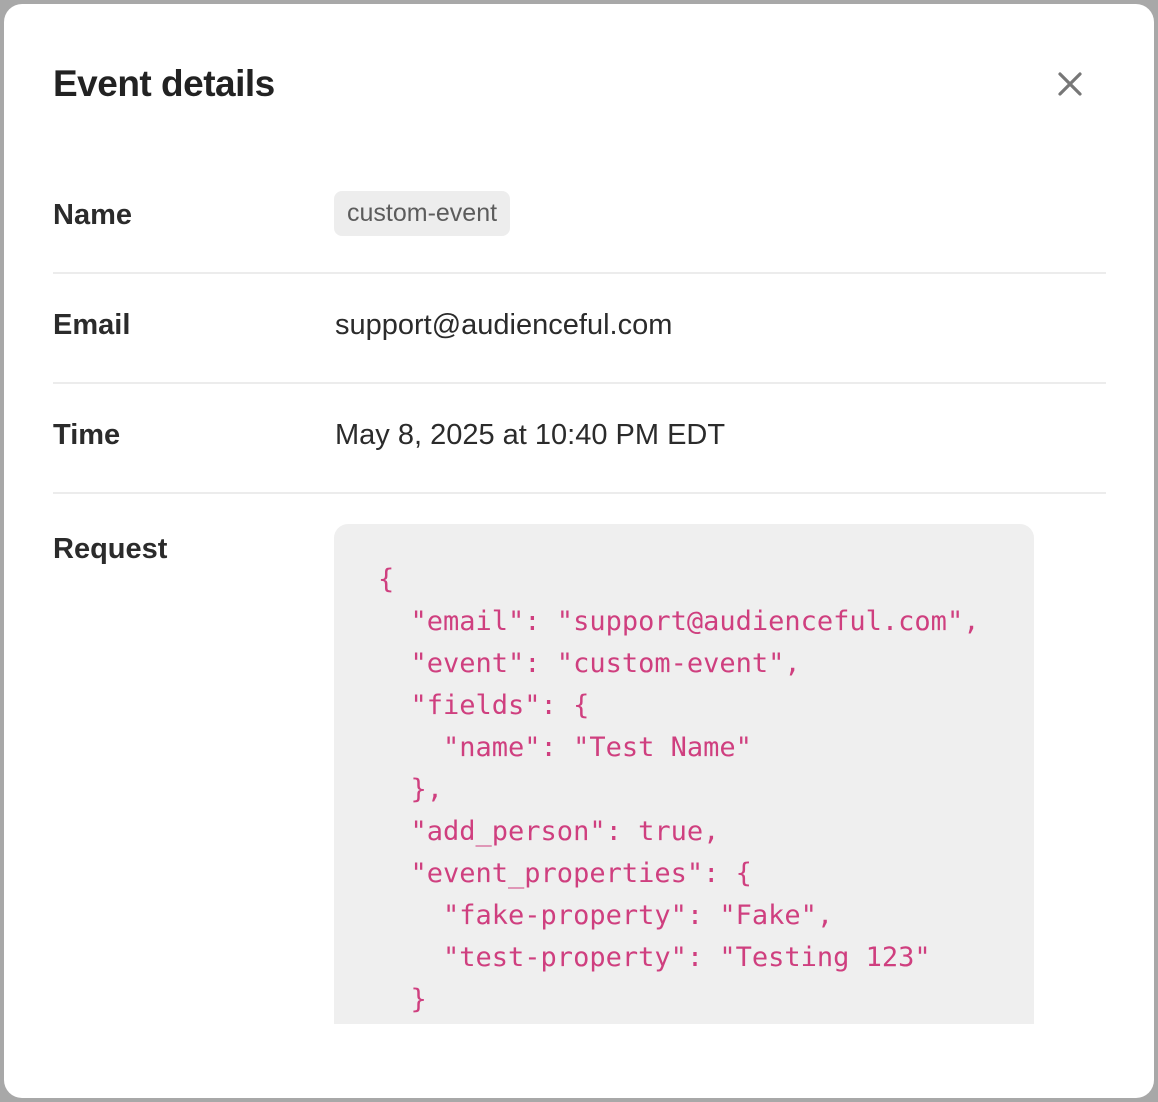 The image size is (1158, 1102). What do you see at coordinates (164, 83) in the screenshot?
I see `modal-title: Event details` at bounding box center [164, 83].